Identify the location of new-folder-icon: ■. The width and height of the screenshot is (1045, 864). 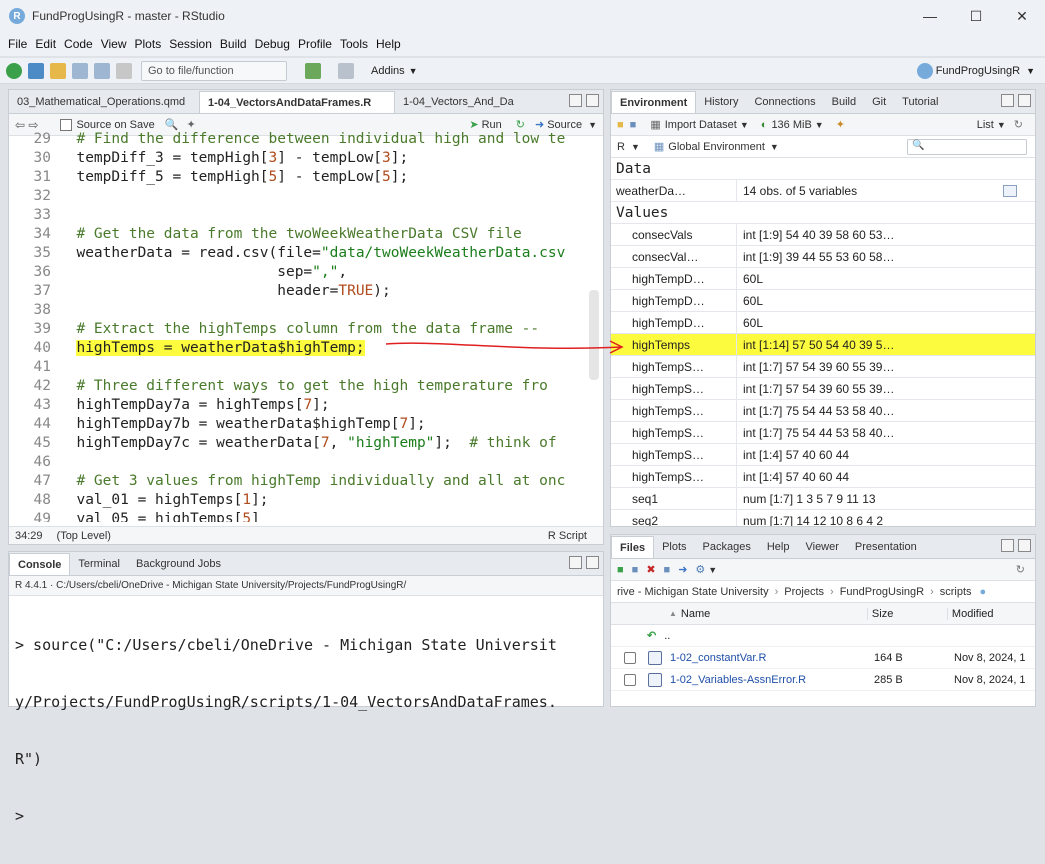
(620, 570).